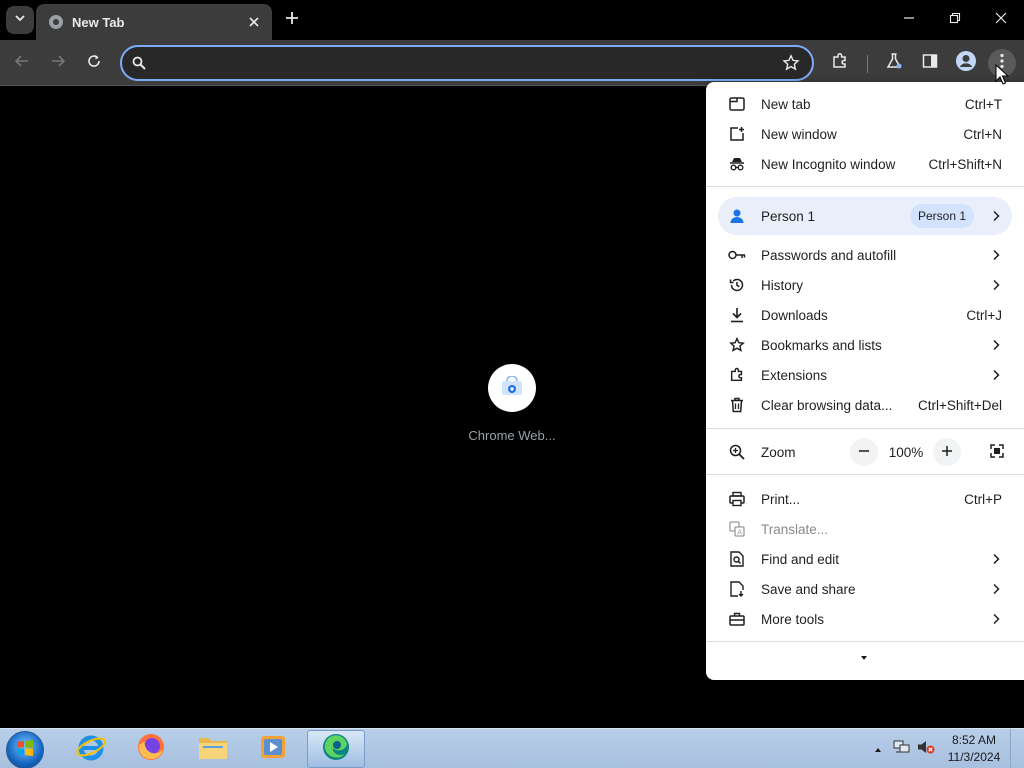  I want to click on firefox-icon, so click(151, 749).